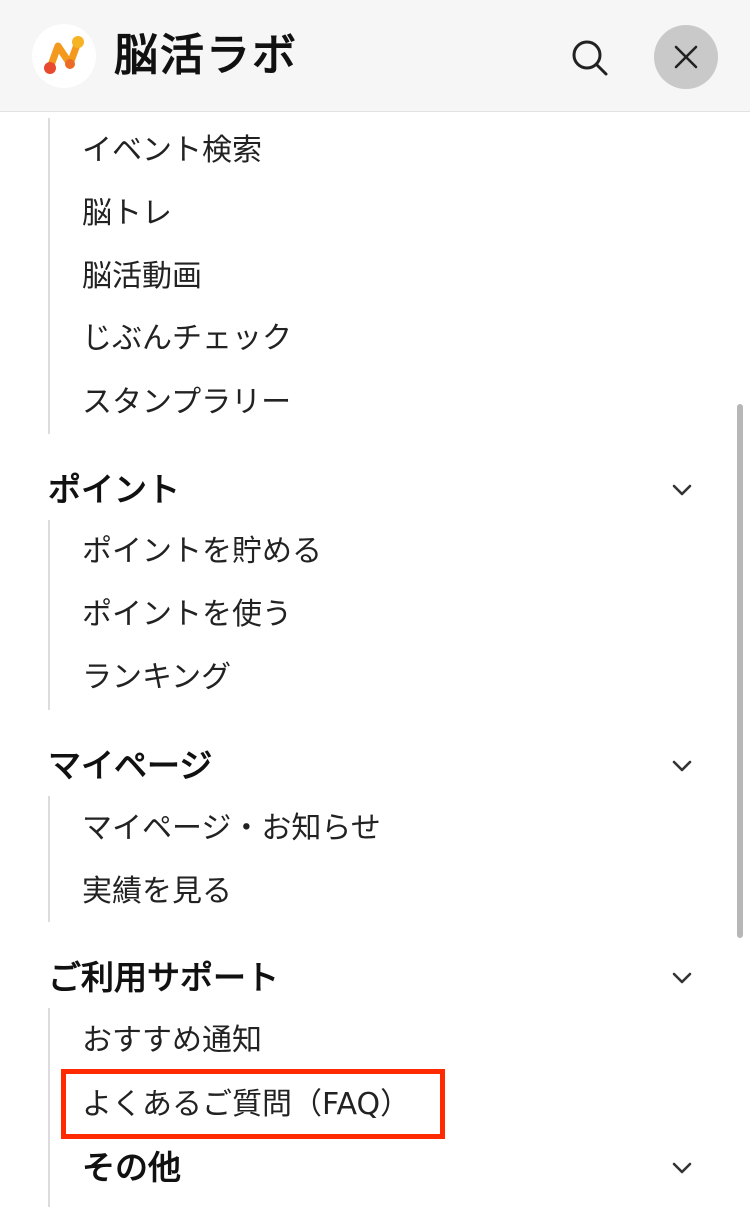 Image resolution: width=750 pixels, height=1207 pixels. What do you see at coordinates (172, 151) in the screenshot?
I see `menu-item-event-search: イベント検索` at bounding box center [172, 151].